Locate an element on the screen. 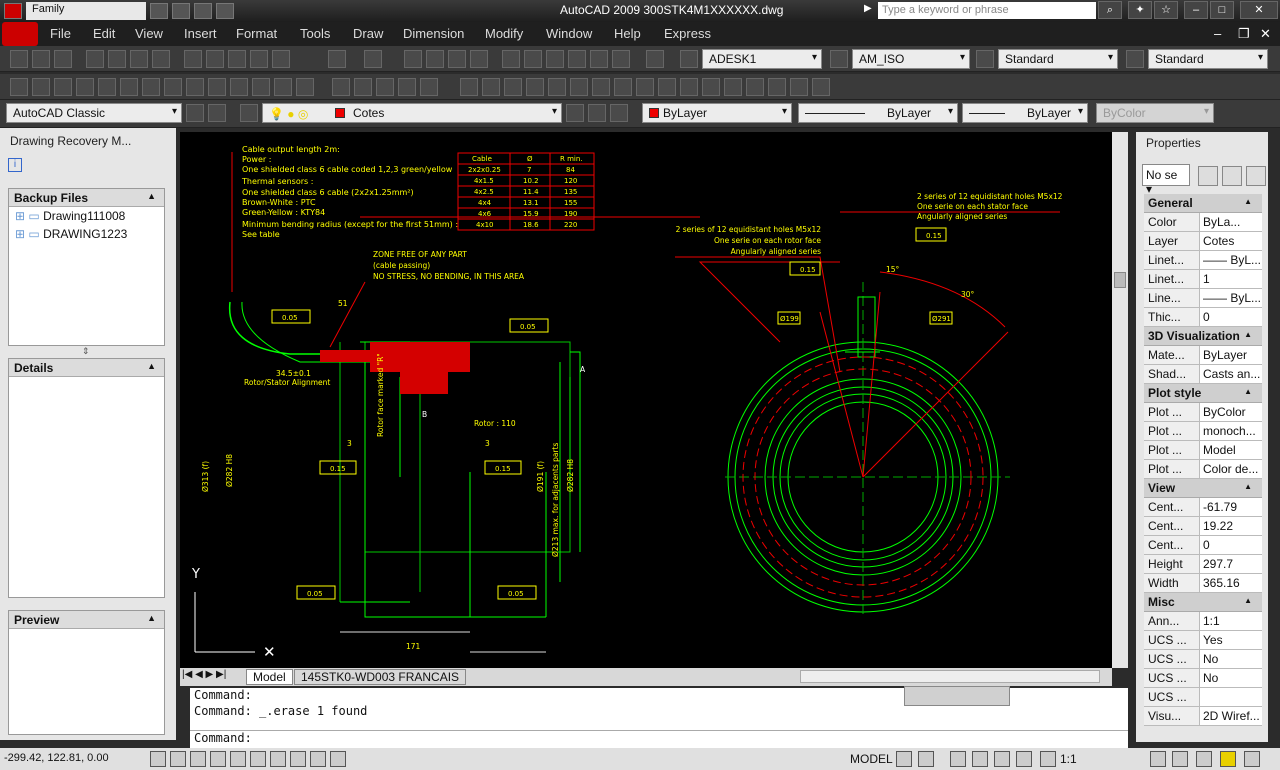 Image resolution: width=1280 pixels, height=770 pixels. property-row: Plot ... Model is located at coordinates (1203, 450).